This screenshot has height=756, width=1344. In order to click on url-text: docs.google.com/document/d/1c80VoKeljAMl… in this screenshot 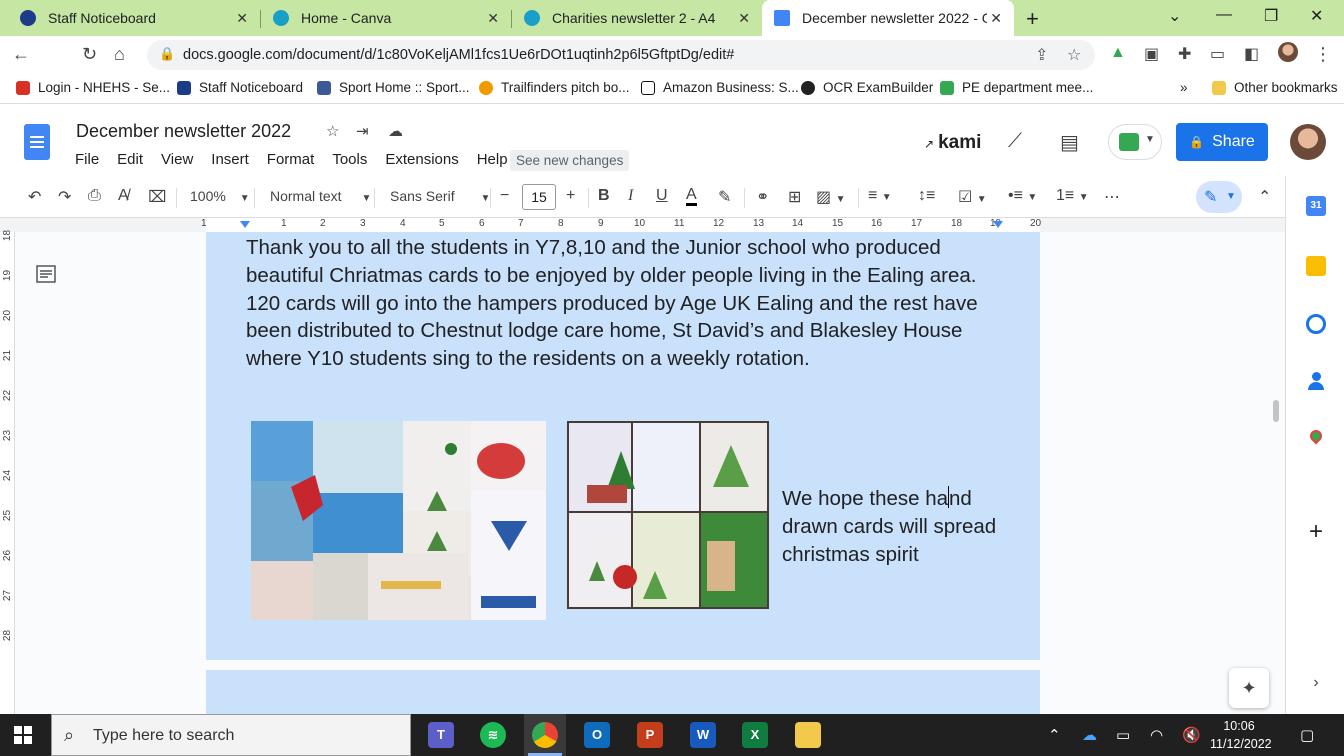, I will do `click(458, 55)`.